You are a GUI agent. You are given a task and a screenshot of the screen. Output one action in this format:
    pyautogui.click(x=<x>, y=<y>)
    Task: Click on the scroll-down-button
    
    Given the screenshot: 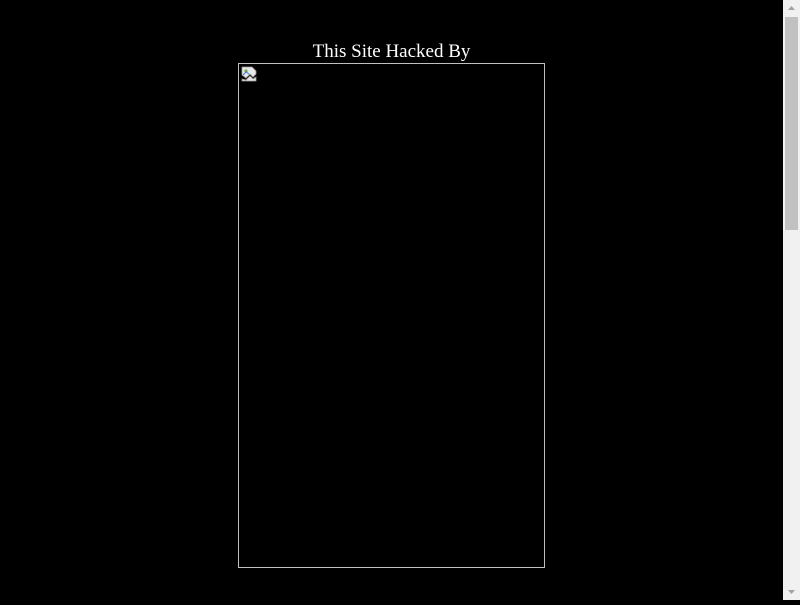 What is the action you would take?
    pyautogui.click(x=791, y=591)
    